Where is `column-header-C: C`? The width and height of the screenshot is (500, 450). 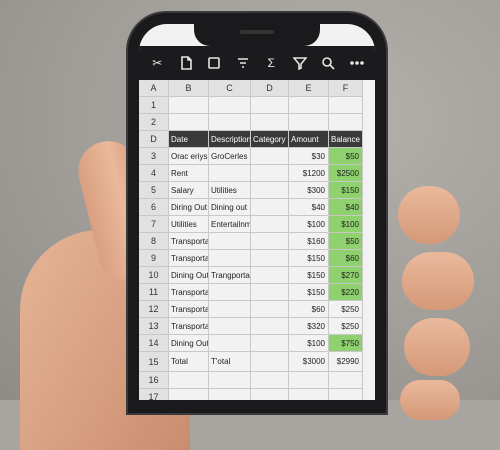 column-header-C: C is located at coordinates (230, 88).